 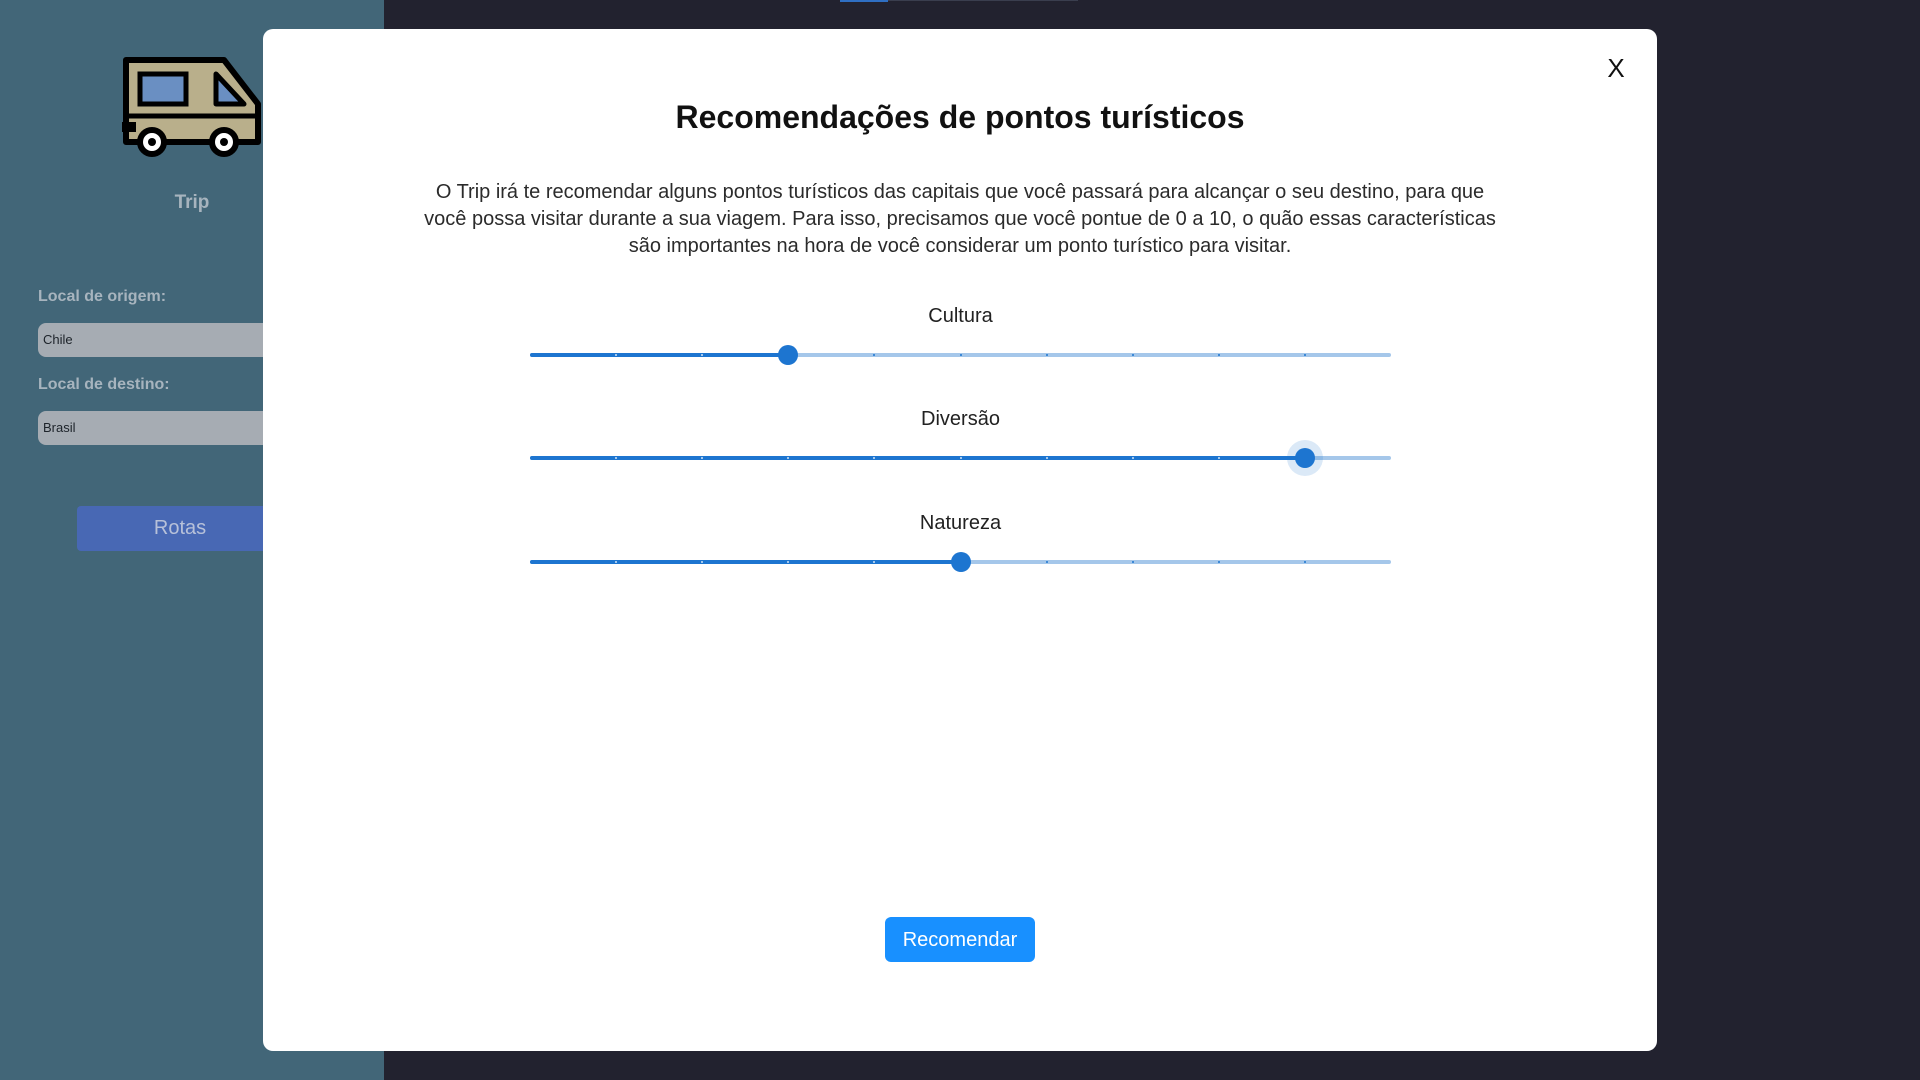 What do you see at coordinates (180, 528) in the screenshot?
I see `routes-button: Rotas` at bounding box center [180, 528].